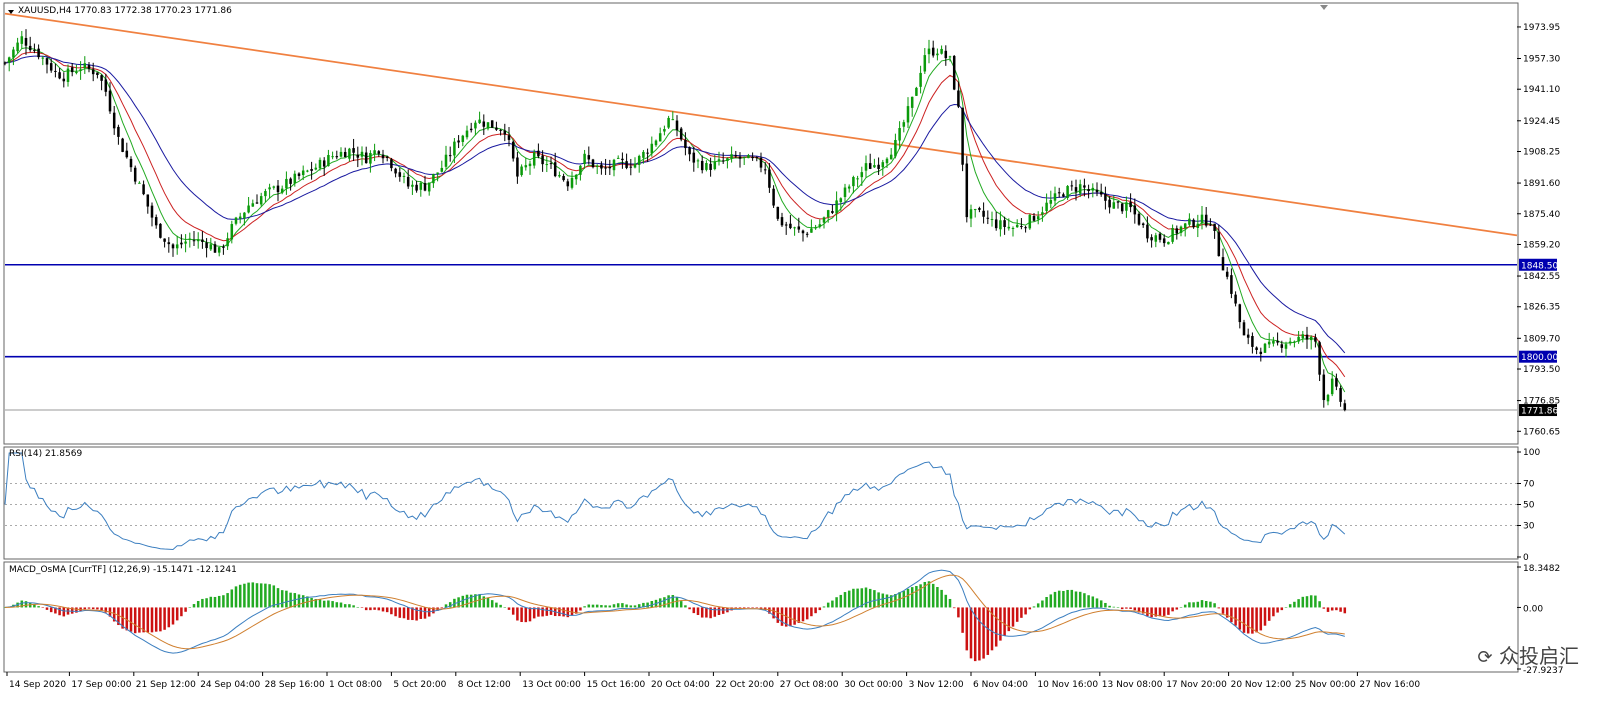 The height and width of the screenshot is (724, 1619). I want to click on x-tick-label: 1 Oct 08:00, so click(355, 685).